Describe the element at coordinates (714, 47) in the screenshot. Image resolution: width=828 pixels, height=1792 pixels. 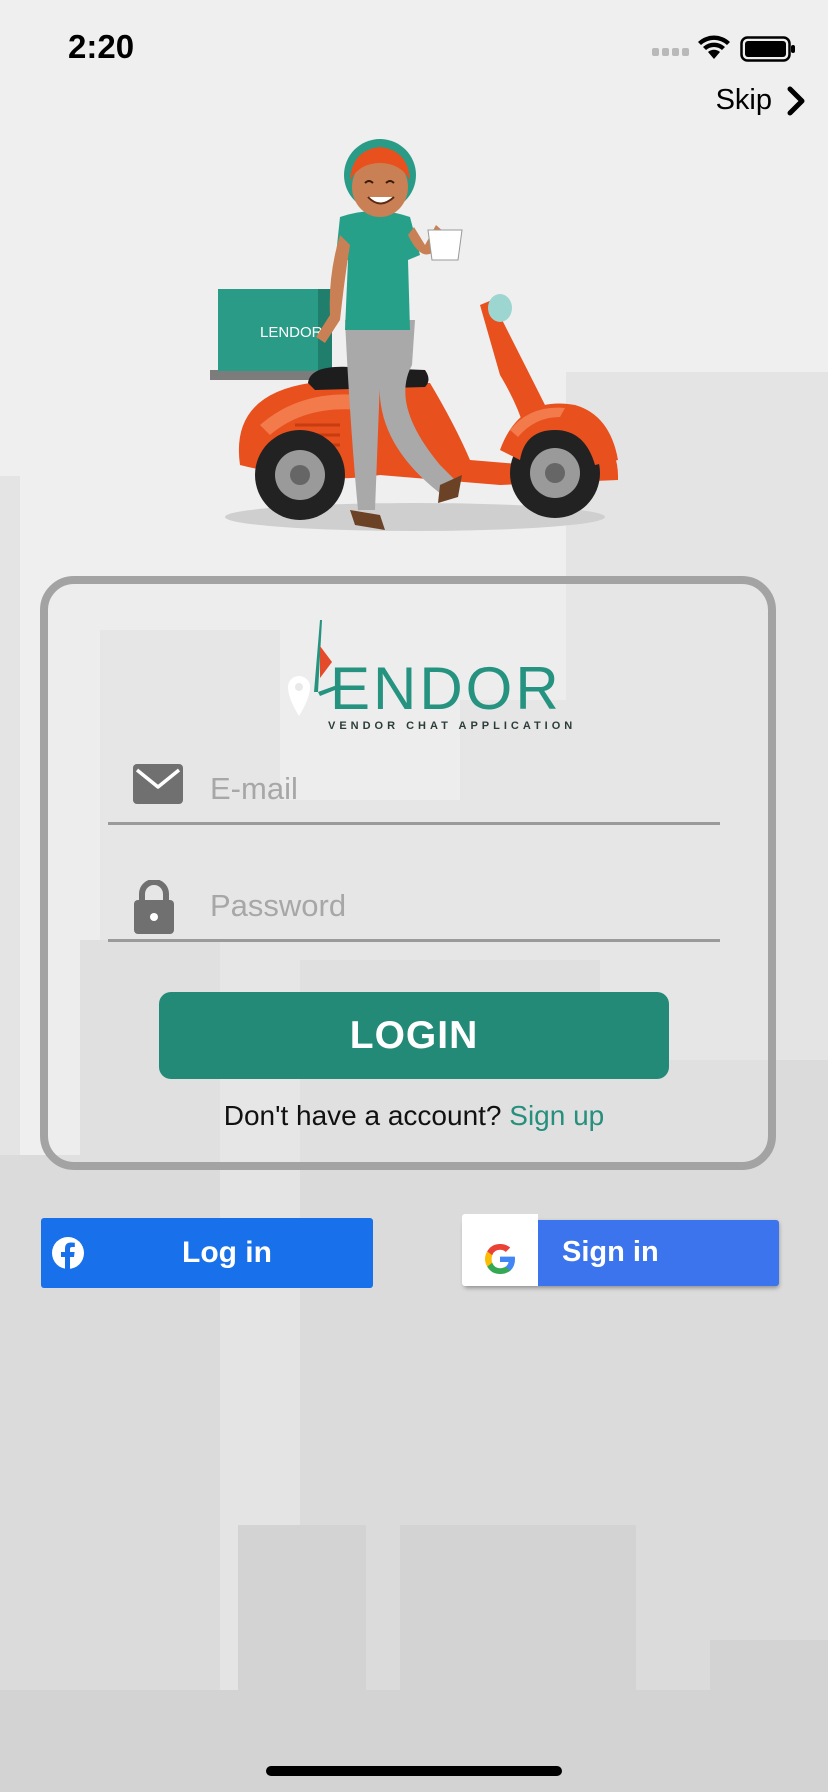
I see `wifi-icon` at that location.